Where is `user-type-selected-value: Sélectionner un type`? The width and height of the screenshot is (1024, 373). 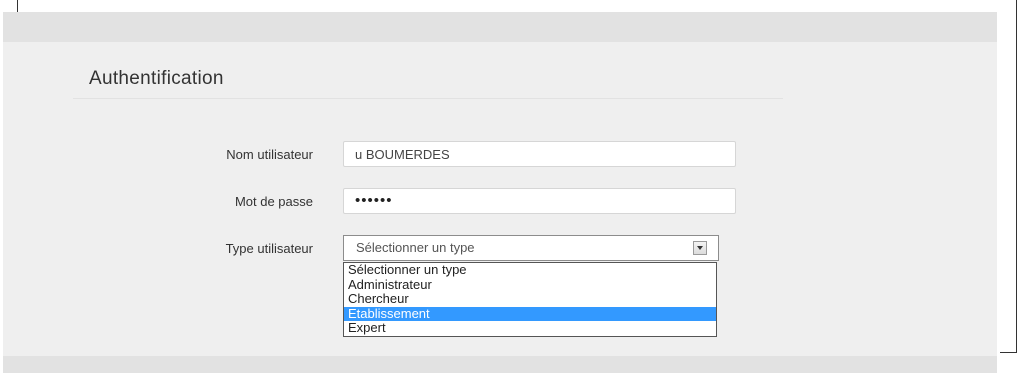
user-type-selected-value: Sélectionner un type is located at coordinates (415, 247).